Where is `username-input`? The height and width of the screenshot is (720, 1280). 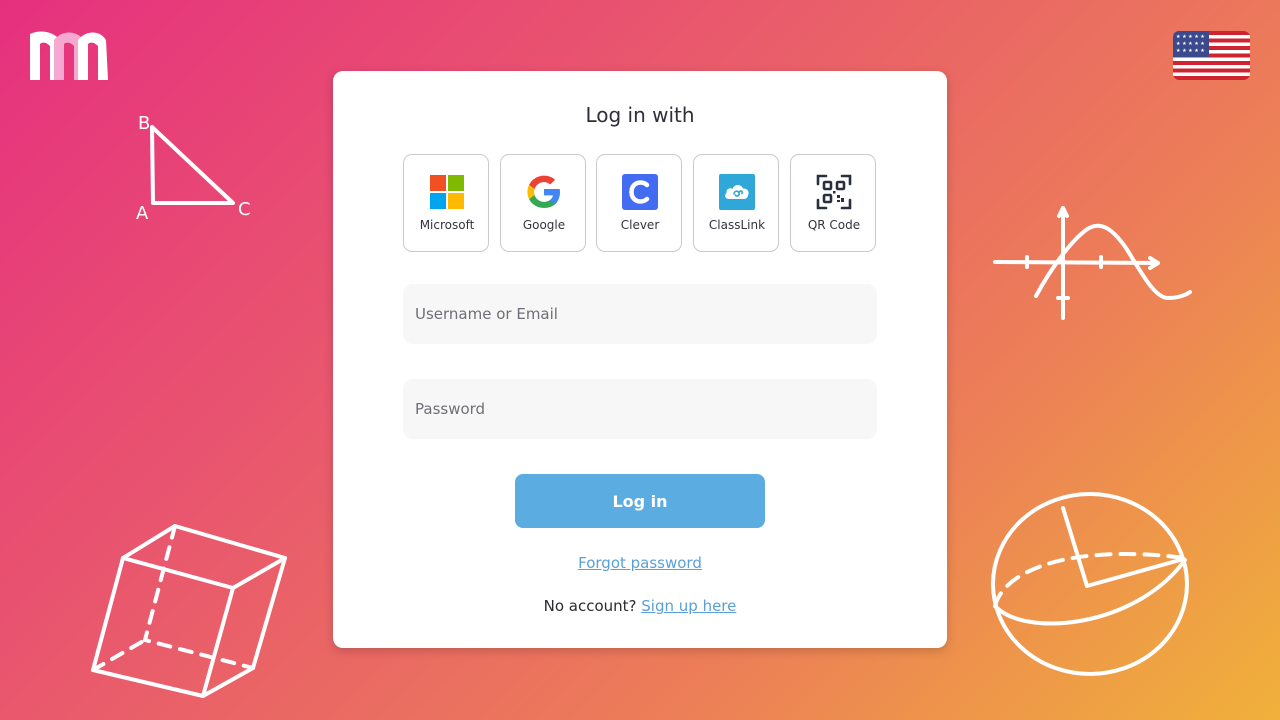
username-input is located at coordinates (640, 314).